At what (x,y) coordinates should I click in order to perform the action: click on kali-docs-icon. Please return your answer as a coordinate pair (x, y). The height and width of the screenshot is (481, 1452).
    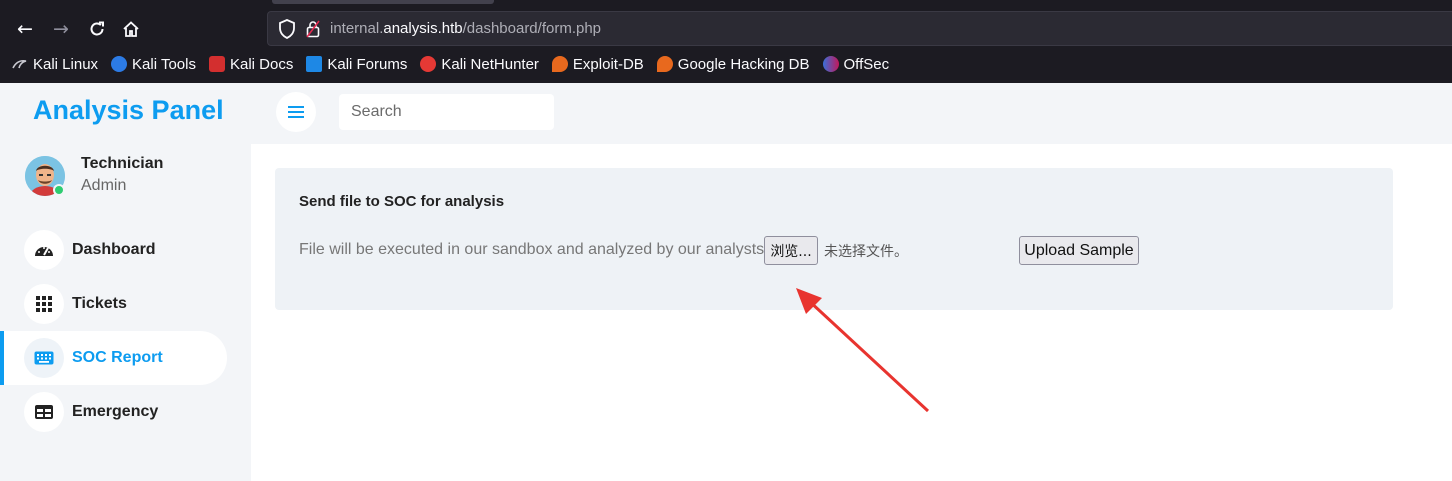
    Looking at the image, I should click on (216, 64).